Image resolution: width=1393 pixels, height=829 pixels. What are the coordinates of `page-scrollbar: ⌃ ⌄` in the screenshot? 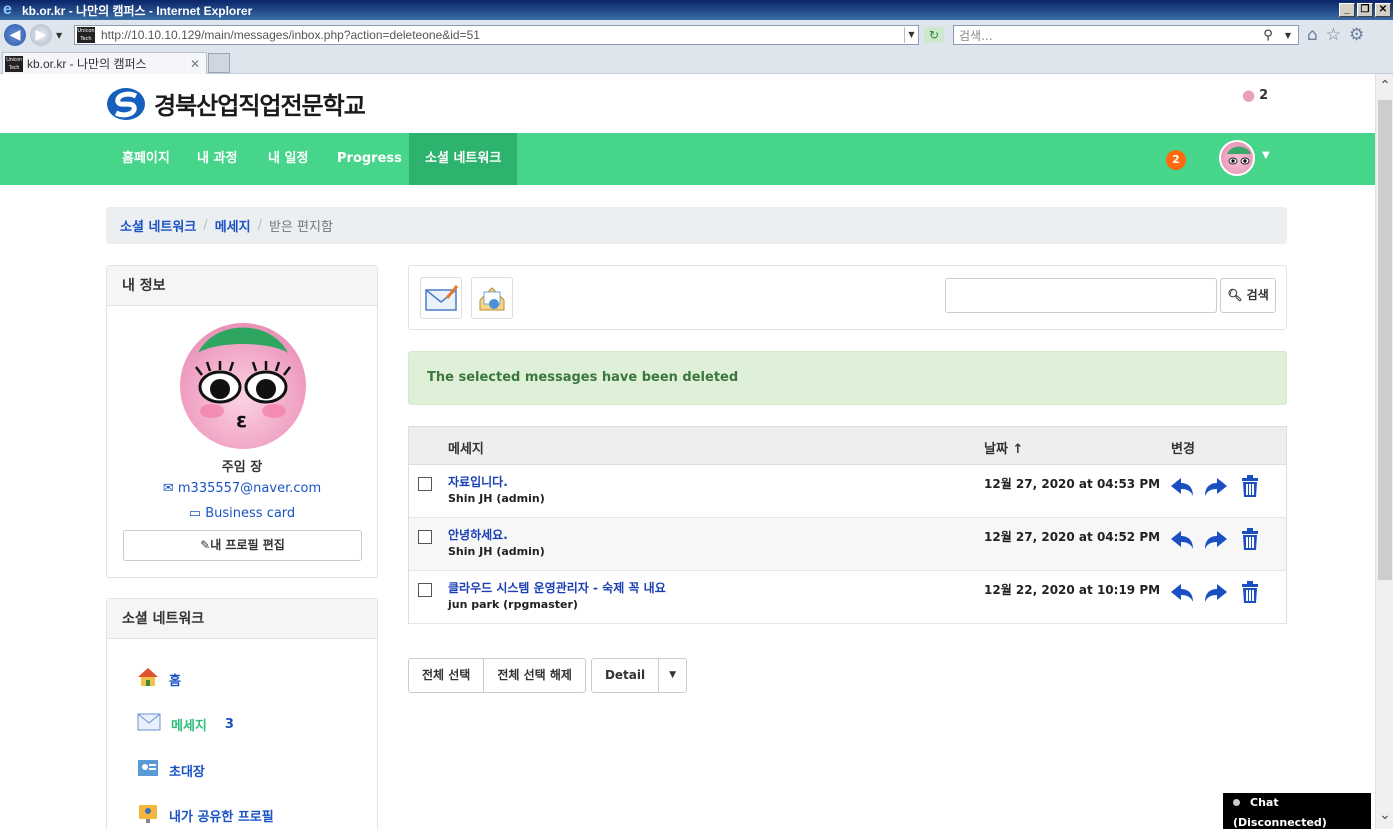 It's located at (1384, 451).